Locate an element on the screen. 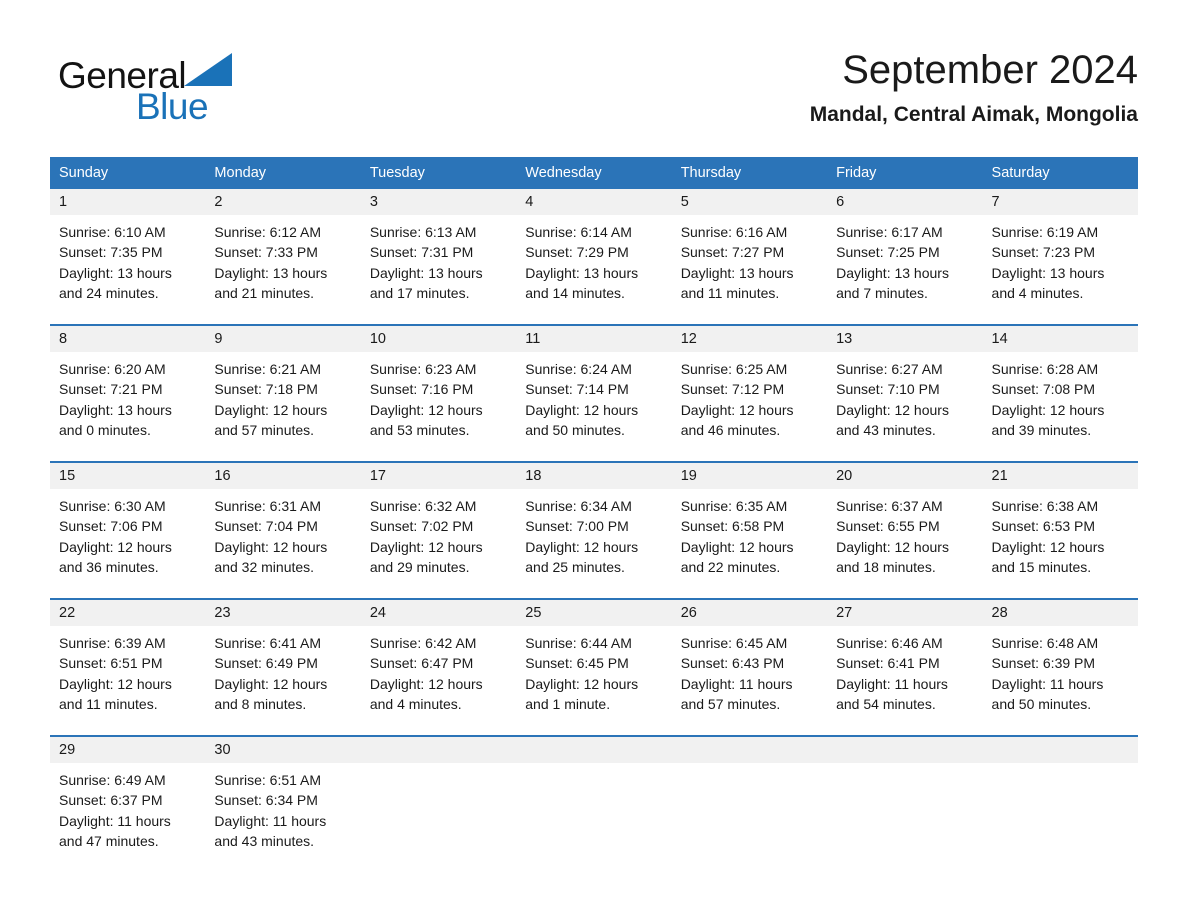 This screenshot has width=1188, height=918. day-number-band: 25 is located at coordinates (594, 613).